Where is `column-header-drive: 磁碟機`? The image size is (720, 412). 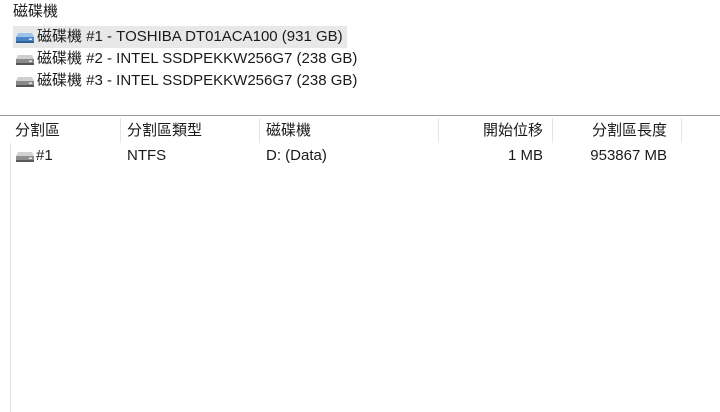 column-header-drive: 磁碟機 is located at coordinates (288, 130).